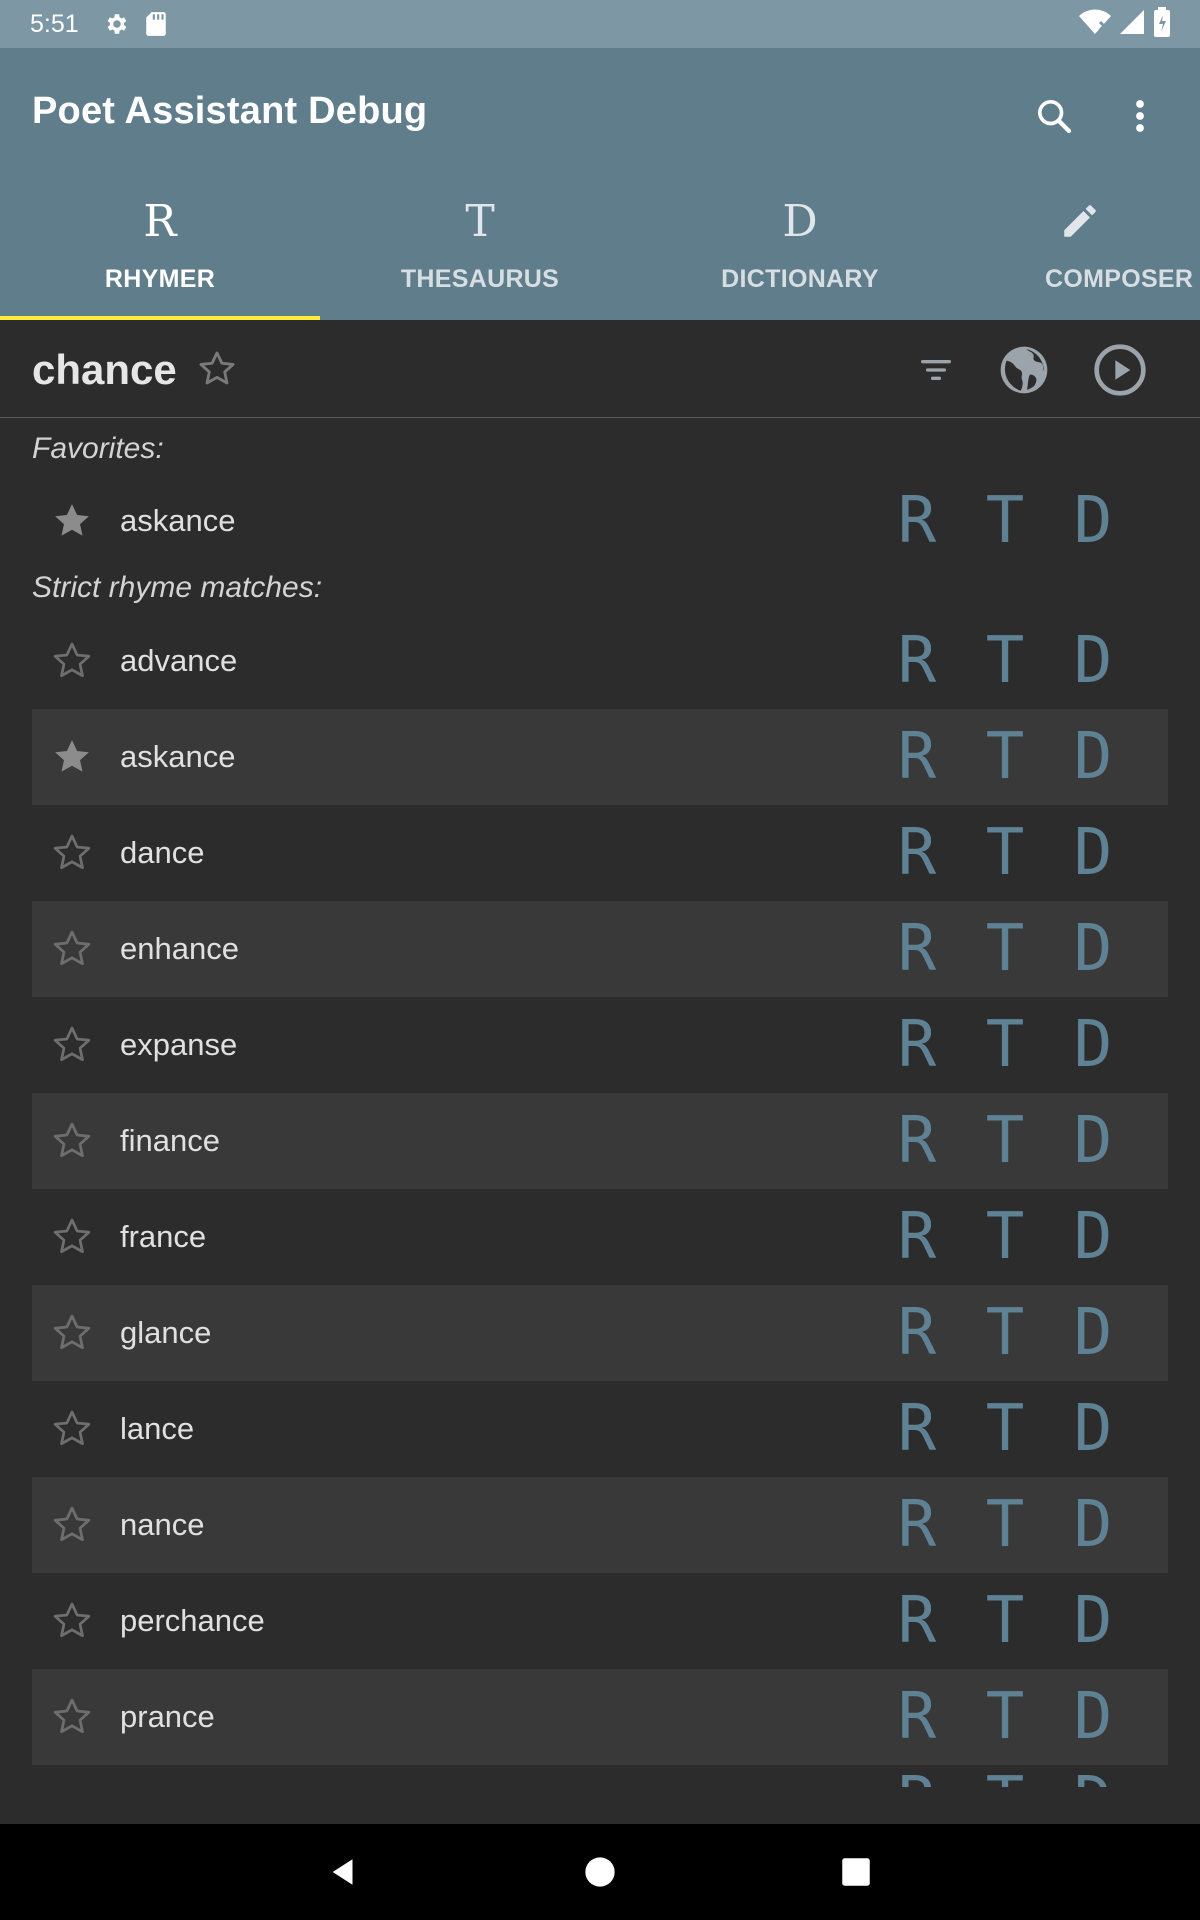 This screenshot has width=1200, height=1920. What do you see at coordinates (1140, 116) in the screenshot?
I see `more-options-button` at bounding box center [1140, 116].